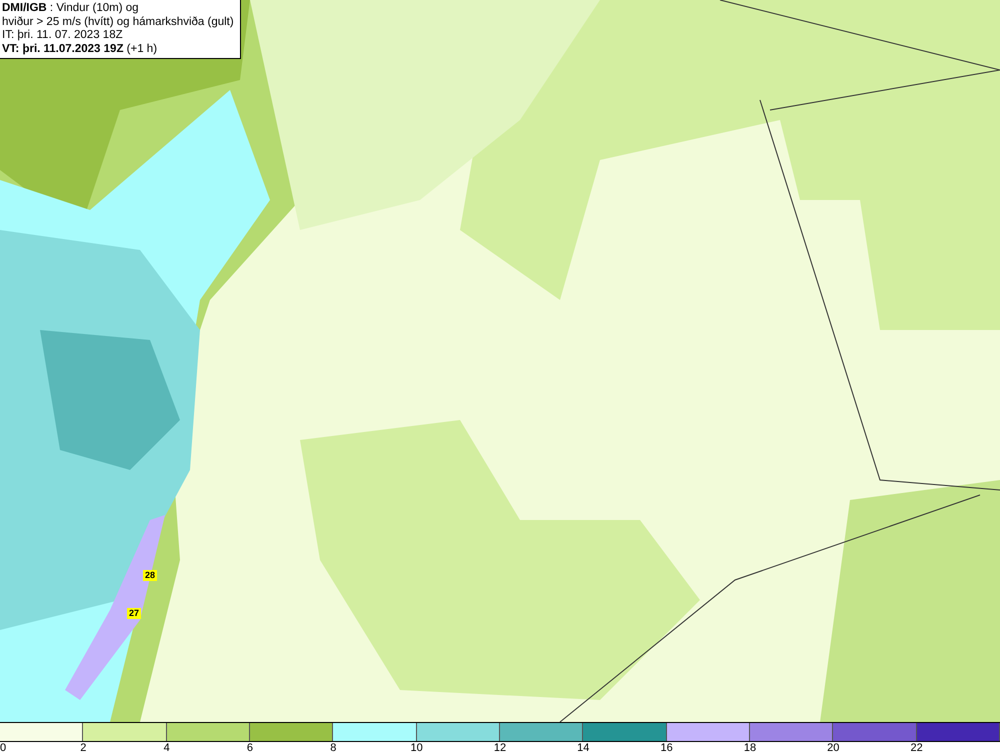  What do you see at coordinates (118, 22) in the screenshot?
I see `info-text: hviður > 25 m/s (hvítt) og hámarkshviða (gult)` at bounding box center [118, 22].